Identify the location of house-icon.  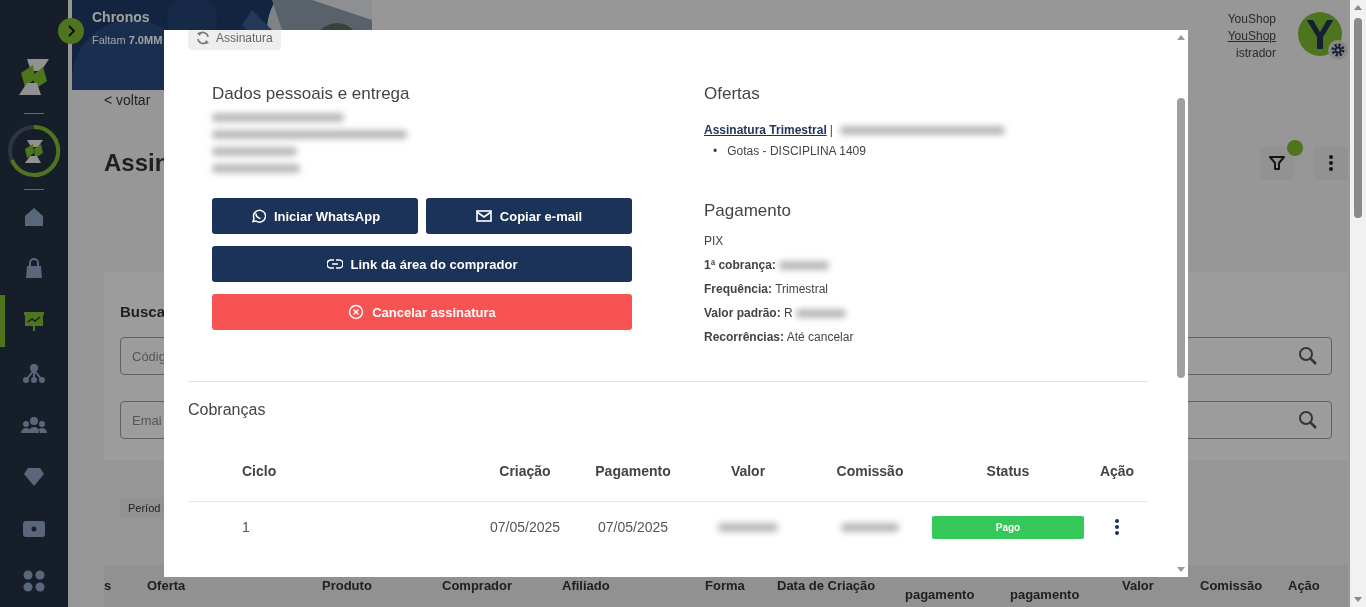
(34, 217).